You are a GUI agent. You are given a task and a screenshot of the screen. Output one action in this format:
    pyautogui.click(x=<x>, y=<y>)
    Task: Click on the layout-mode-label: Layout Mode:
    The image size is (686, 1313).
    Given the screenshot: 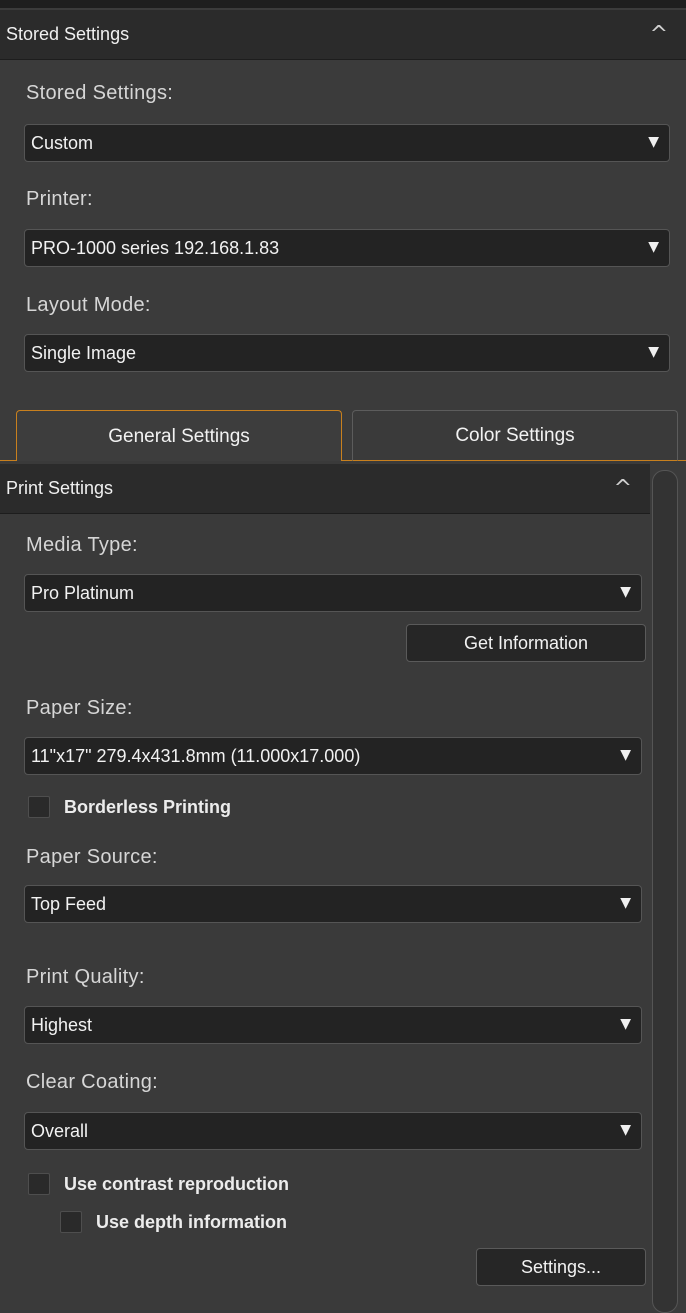 What is the action you would take?
    pyautogui.click(x=88, y=305)
    